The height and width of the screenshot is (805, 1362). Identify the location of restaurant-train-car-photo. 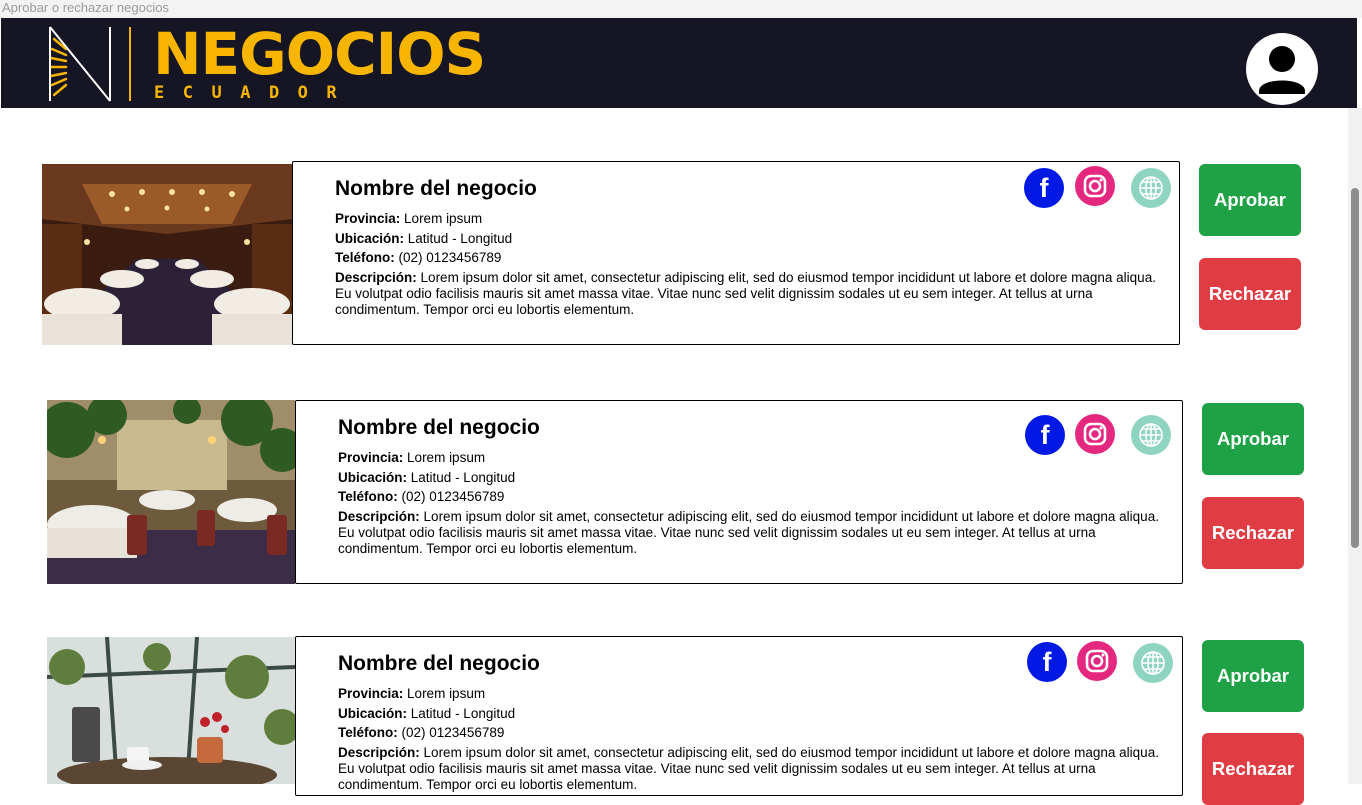
(167, 254).